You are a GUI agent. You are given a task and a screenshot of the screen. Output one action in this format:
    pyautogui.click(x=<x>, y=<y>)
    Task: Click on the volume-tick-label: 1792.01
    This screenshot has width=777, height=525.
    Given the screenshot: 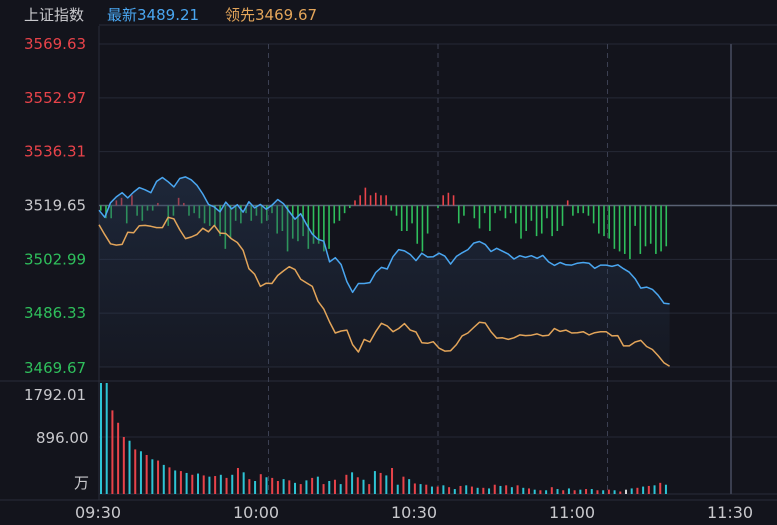 What is the action you would take?
    pyautogui.click(x=55, y=395)
    